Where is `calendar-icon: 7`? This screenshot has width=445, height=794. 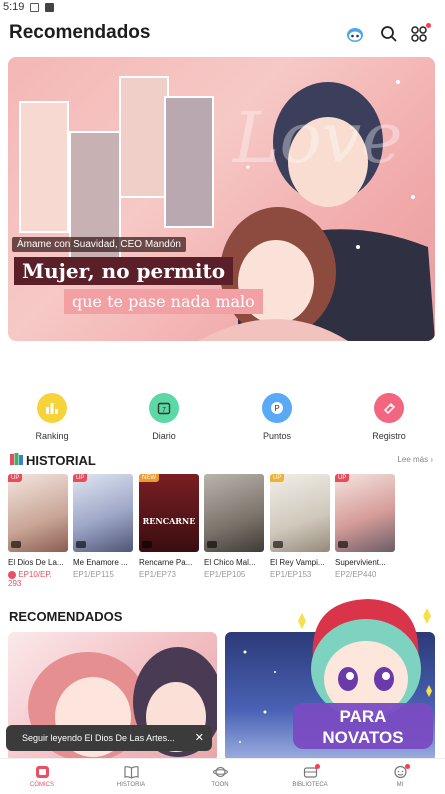
calendar-icon: 7 is located at coordinates (164, 408).